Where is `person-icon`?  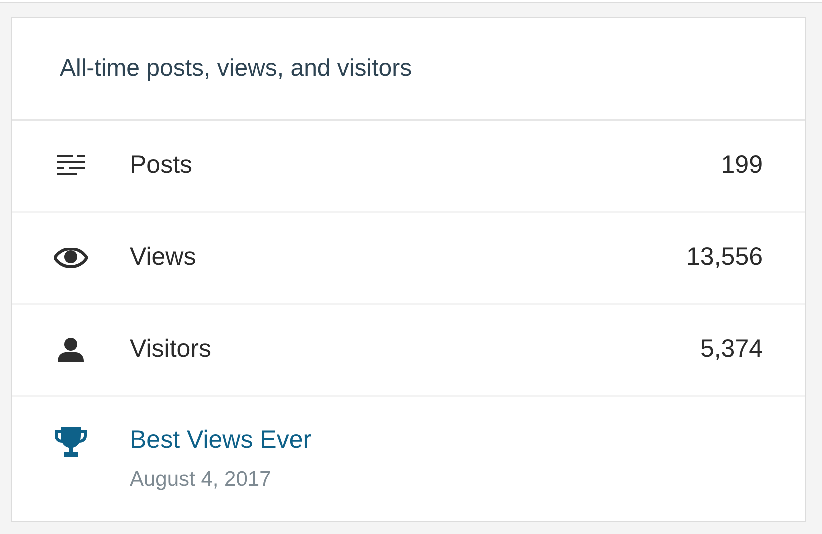 person-icon is located at coordinates (71, 350).